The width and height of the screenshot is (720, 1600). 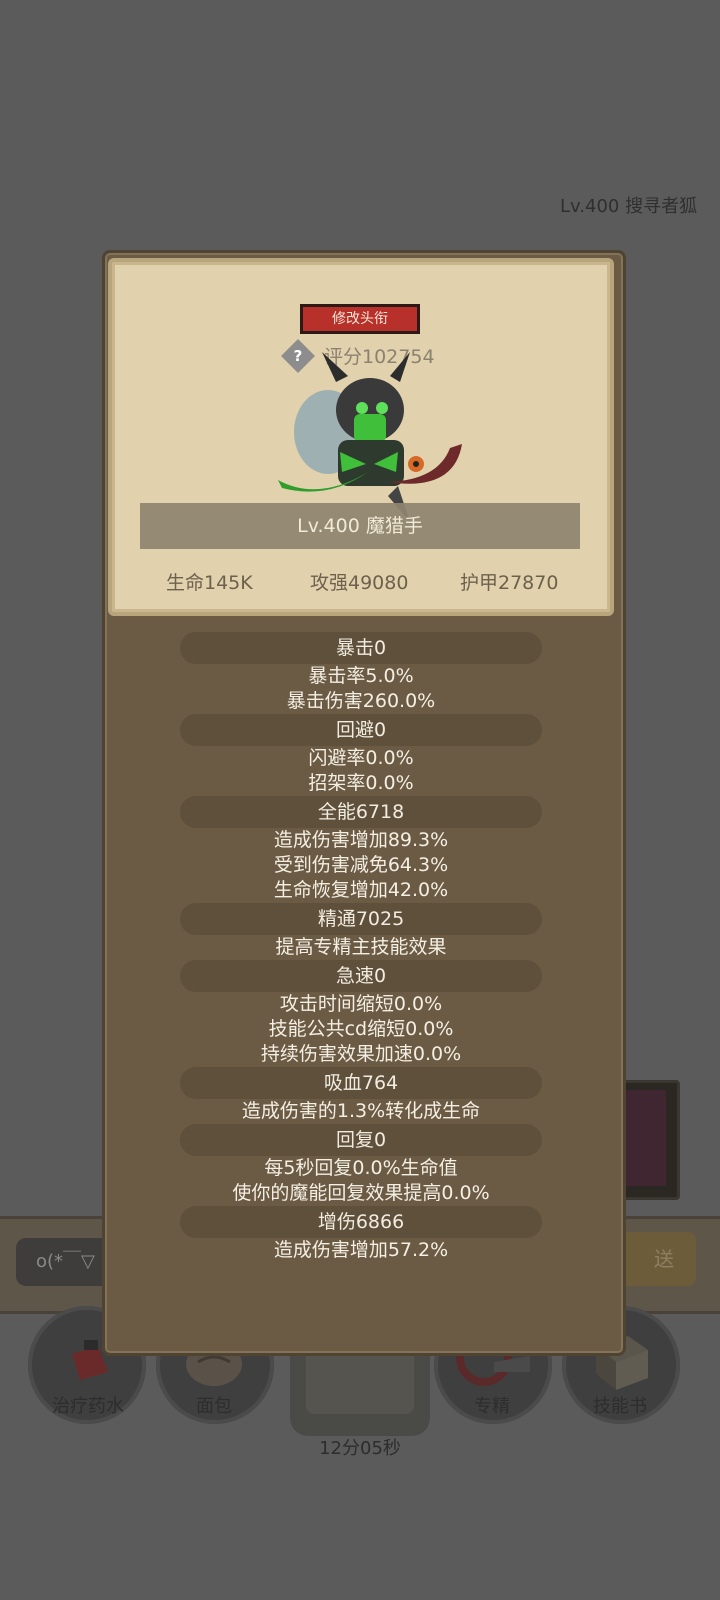 I want to click on chest-timer: 12分05秒, so click(x=360, y=1448).